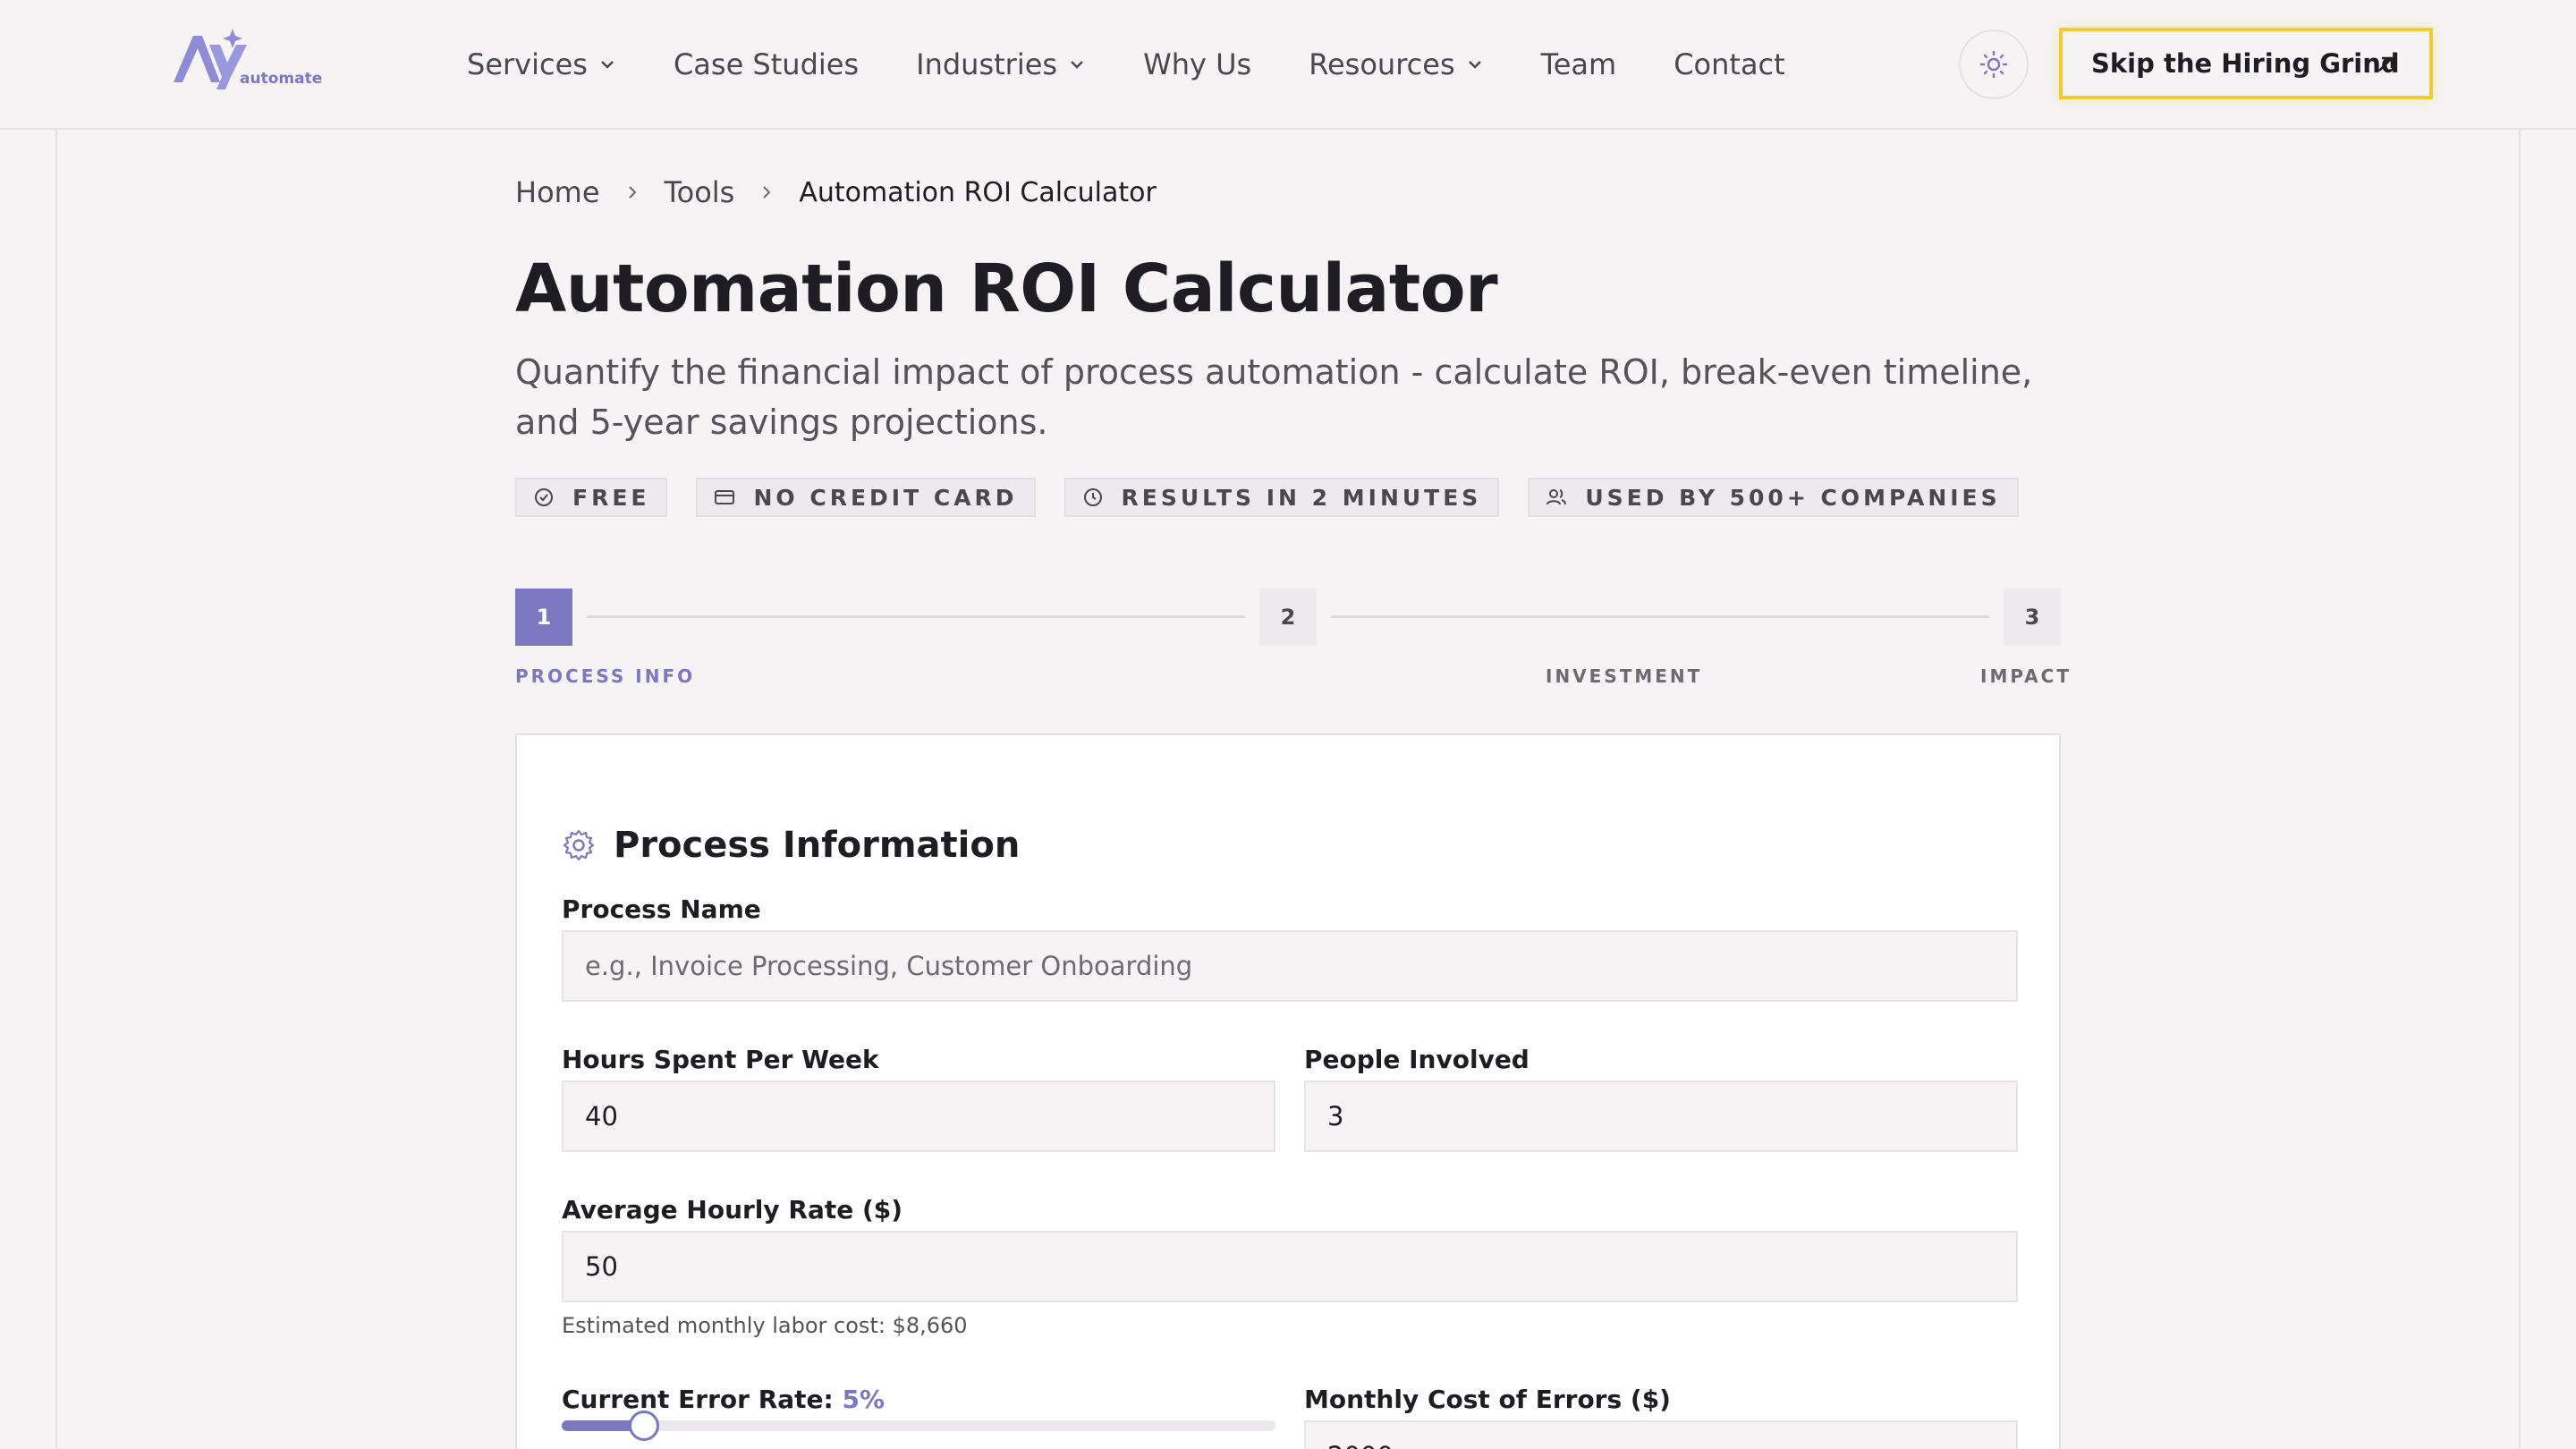 This screenshot has height=1449, width=2576. I want to click on badge-no-credit-card: NO CREDIT CARD, so click(866, 497).